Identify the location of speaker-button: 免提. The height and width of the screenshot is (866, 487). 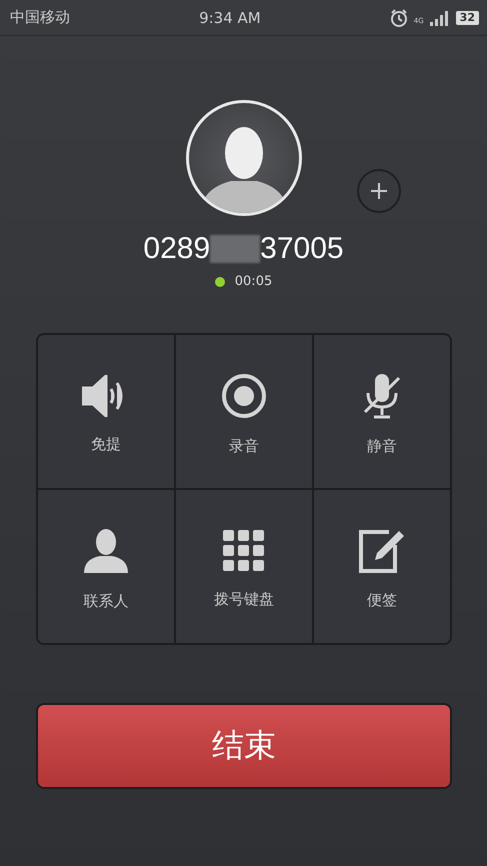
(106, 411).